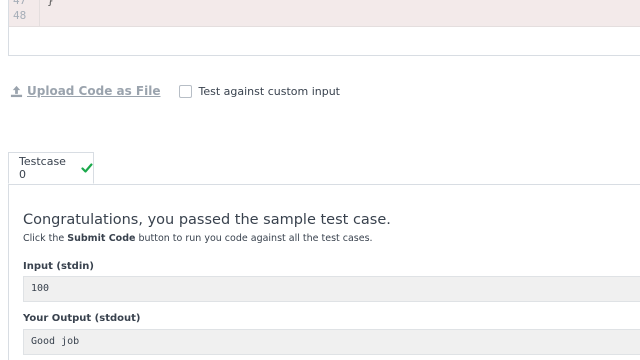  What do you see at coordinates (47, 168) in the screenshot?
I see `tab-label: Testcase 0` at bounding box center [47, 168].